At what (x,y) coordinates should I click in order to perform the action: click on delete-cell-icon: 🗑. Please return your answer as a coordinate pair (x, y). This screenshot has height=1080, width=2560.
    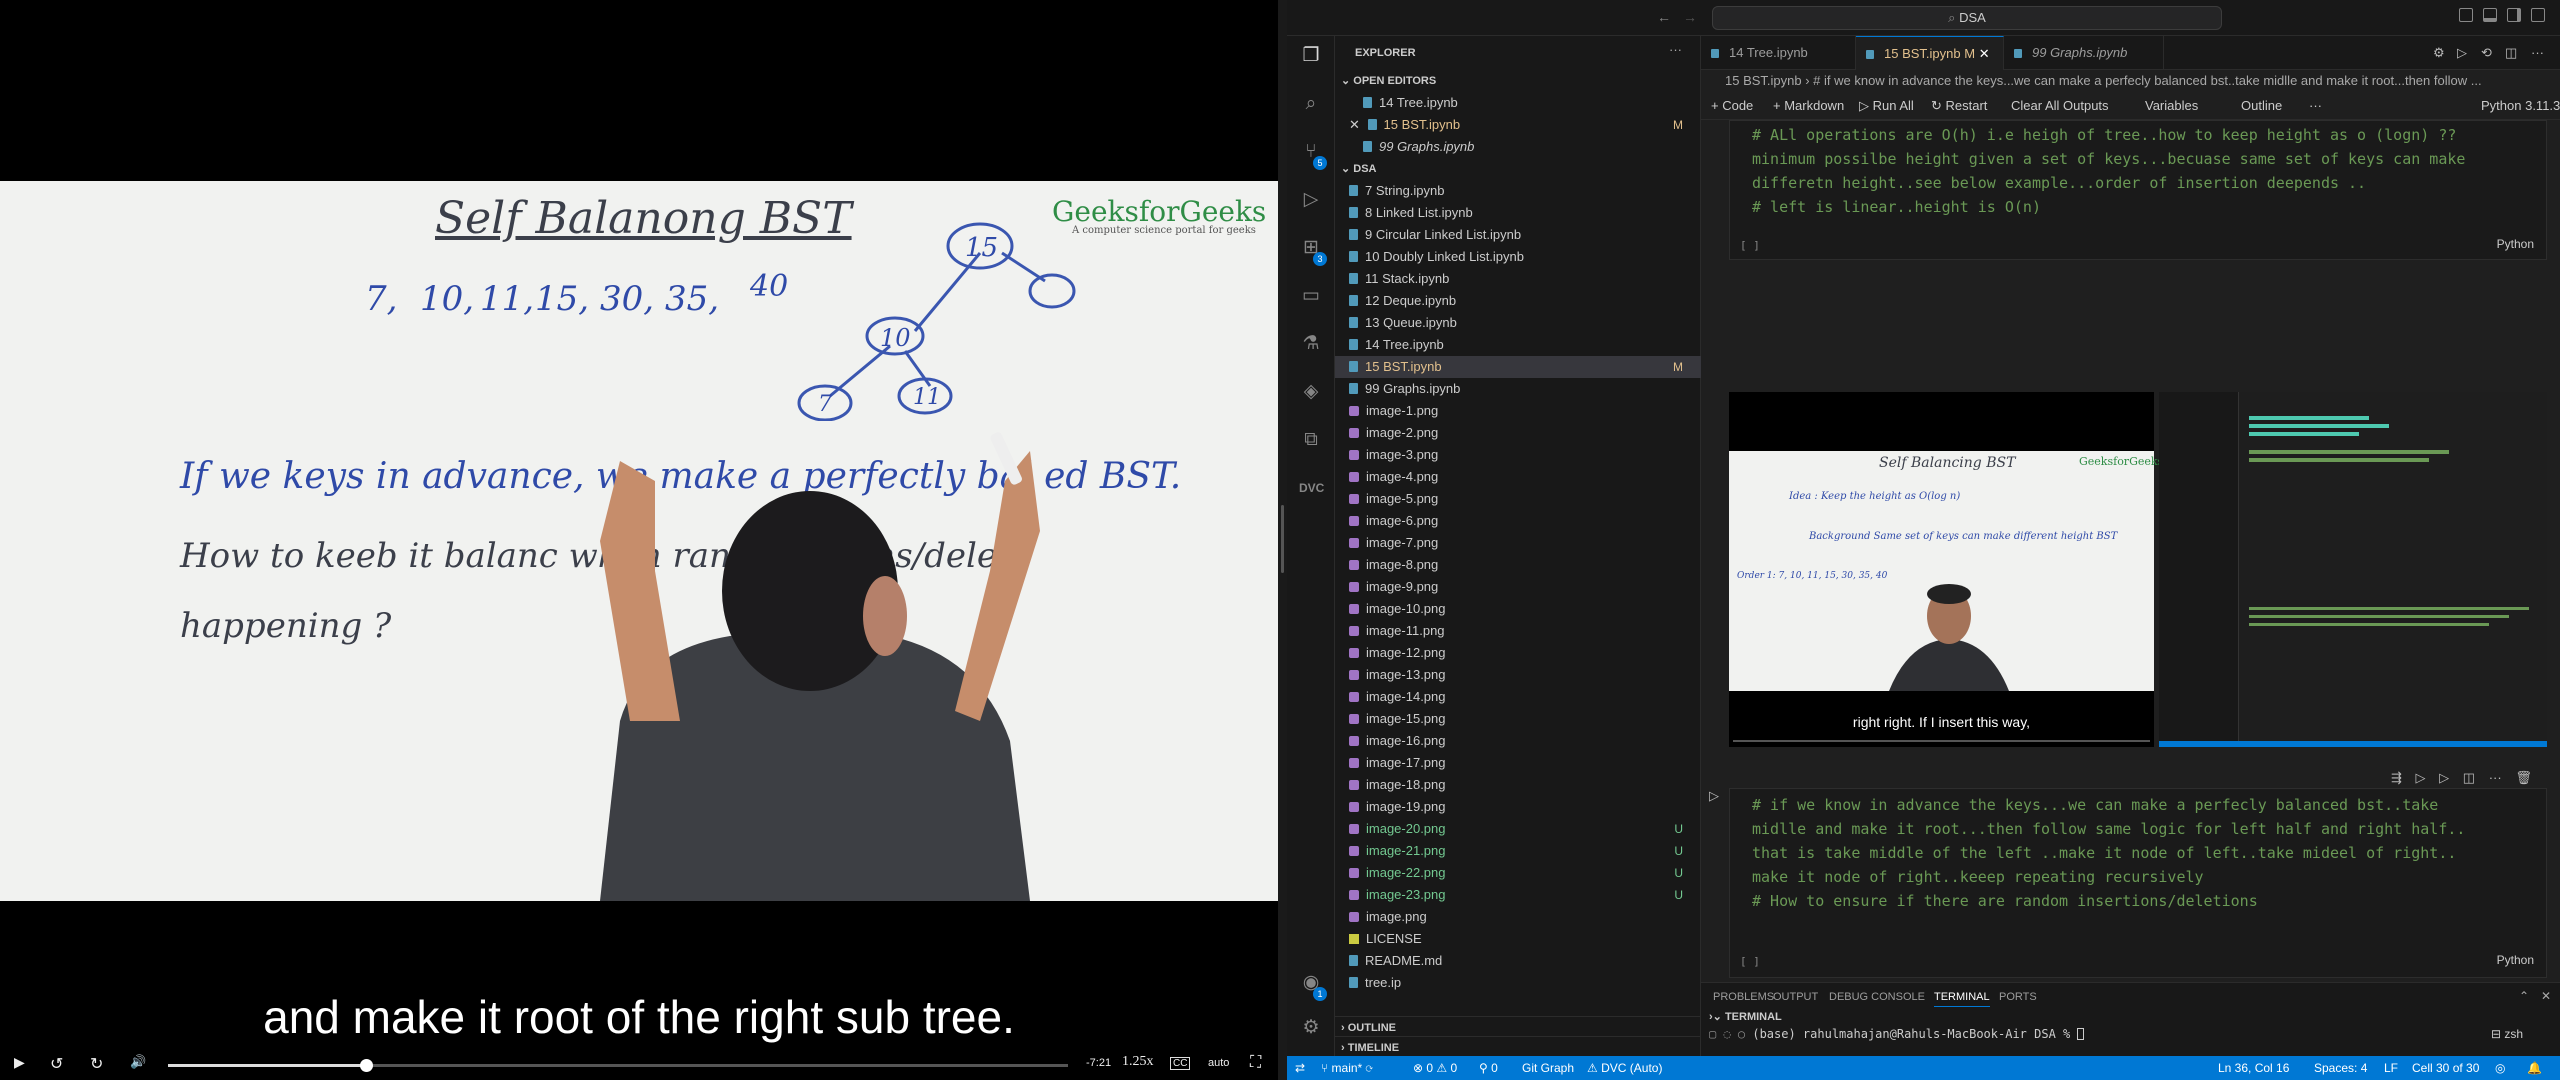
    Looking at the image, I should click on (2523, 777).